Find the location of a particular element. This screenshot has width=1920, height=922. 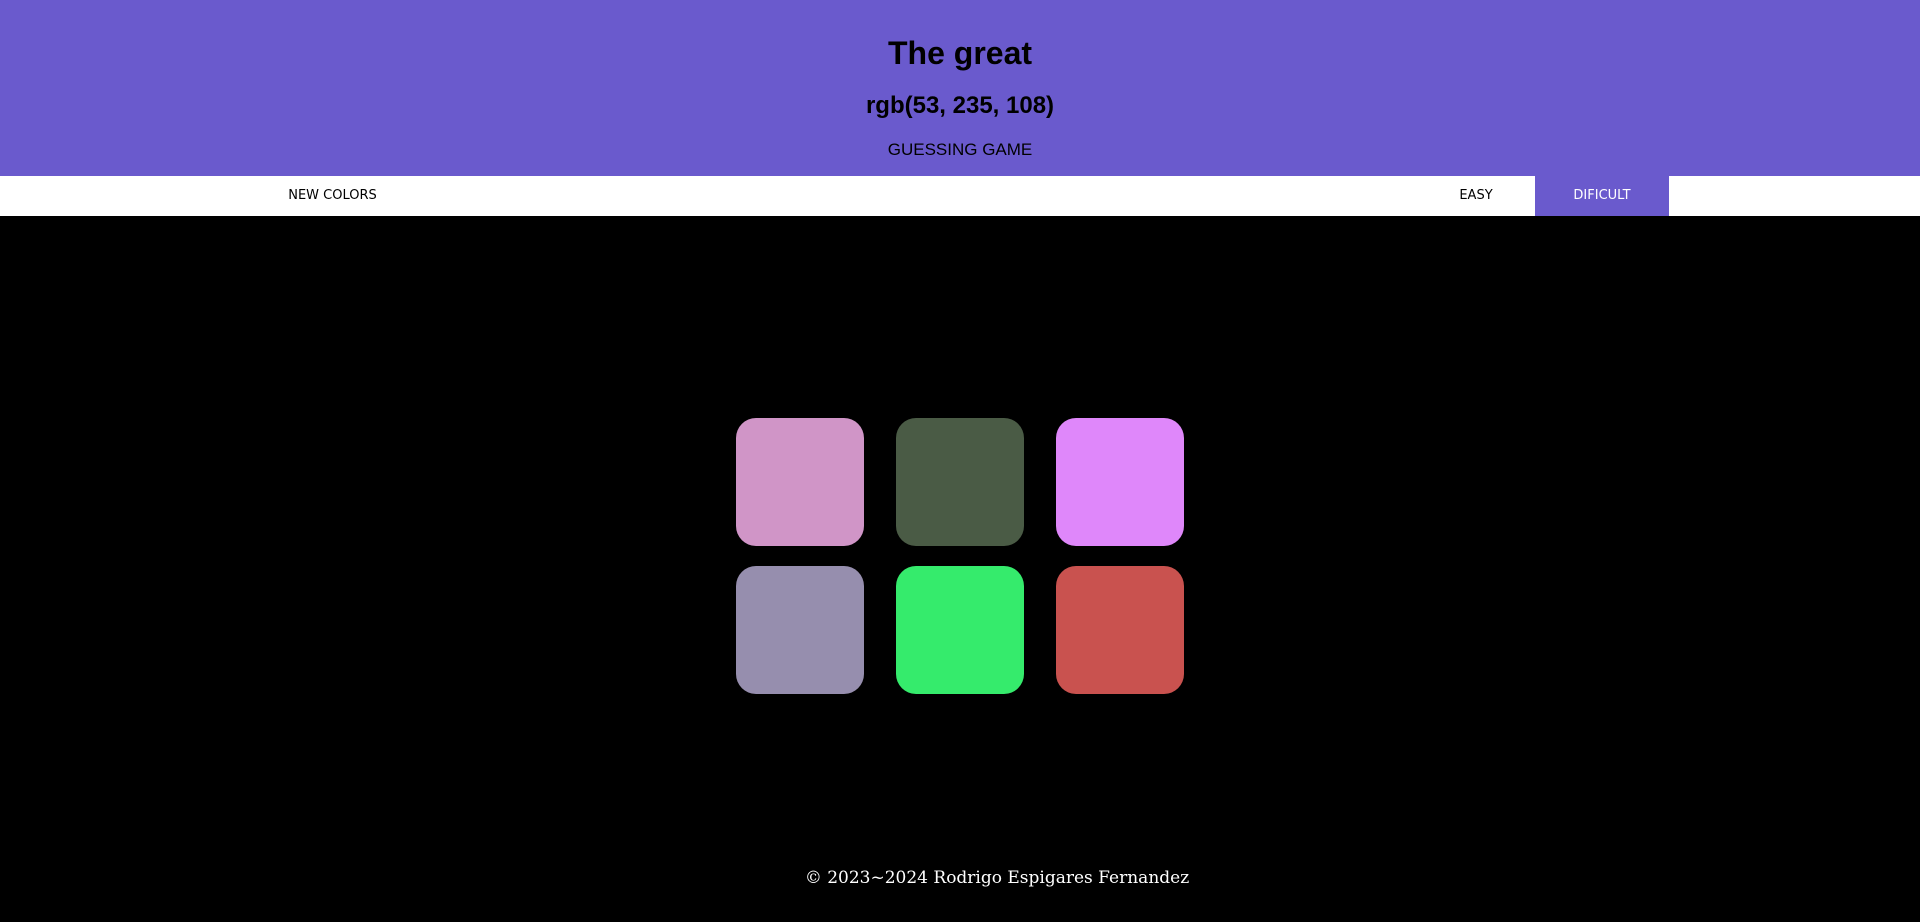

footer: © 2023~2024 Rodrigo Espigares Fernandez is located at coordinates (960, 878).